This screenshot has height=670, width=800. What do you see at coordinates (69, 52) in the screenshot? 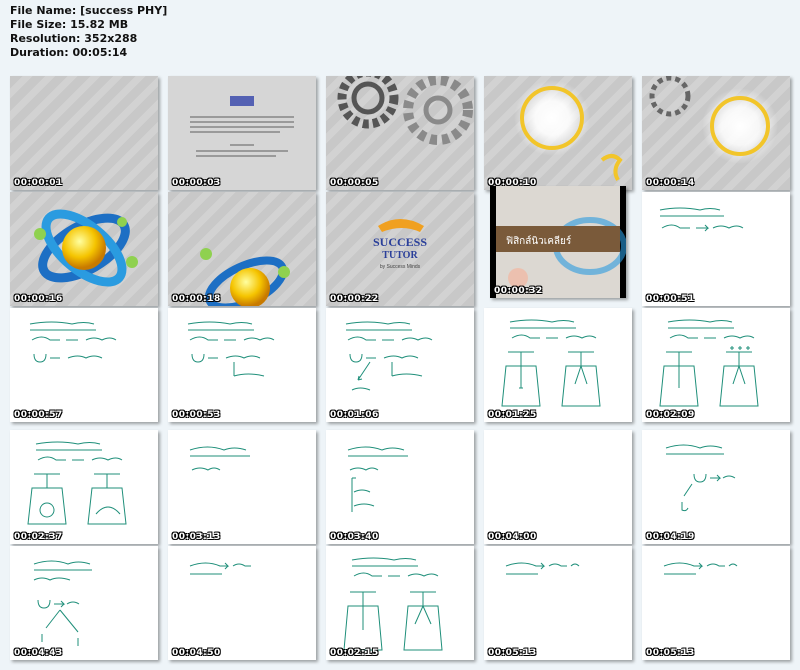
I see `duration-text: Duration: 00:05:14` at bounding box center [69, 52].